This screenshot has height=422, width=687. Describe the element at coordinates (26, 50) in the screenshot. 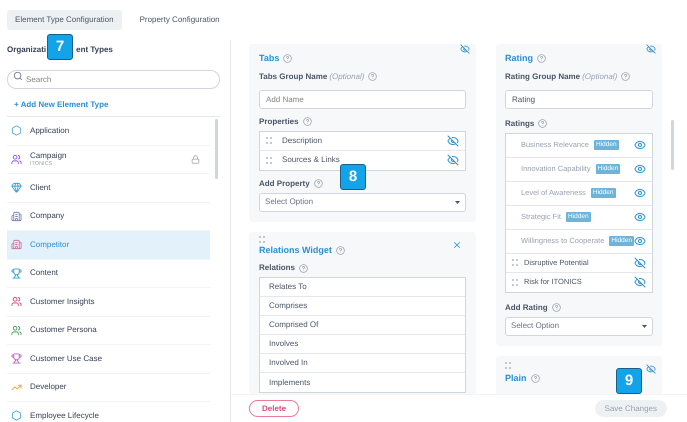

I see `sidebar-heading: Organizati` at that location.